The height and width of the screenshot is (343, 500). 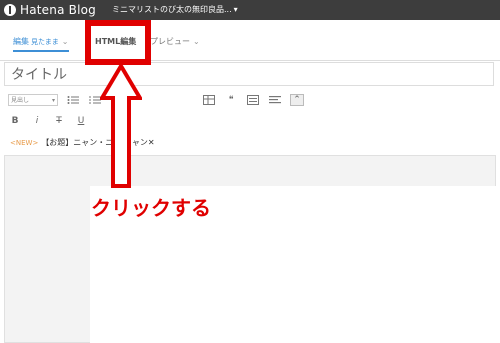 What do you see at coordinates (24, 143) in the screenshot?
I see `new-badge: <NEW>` at bounding box center [24, 143].